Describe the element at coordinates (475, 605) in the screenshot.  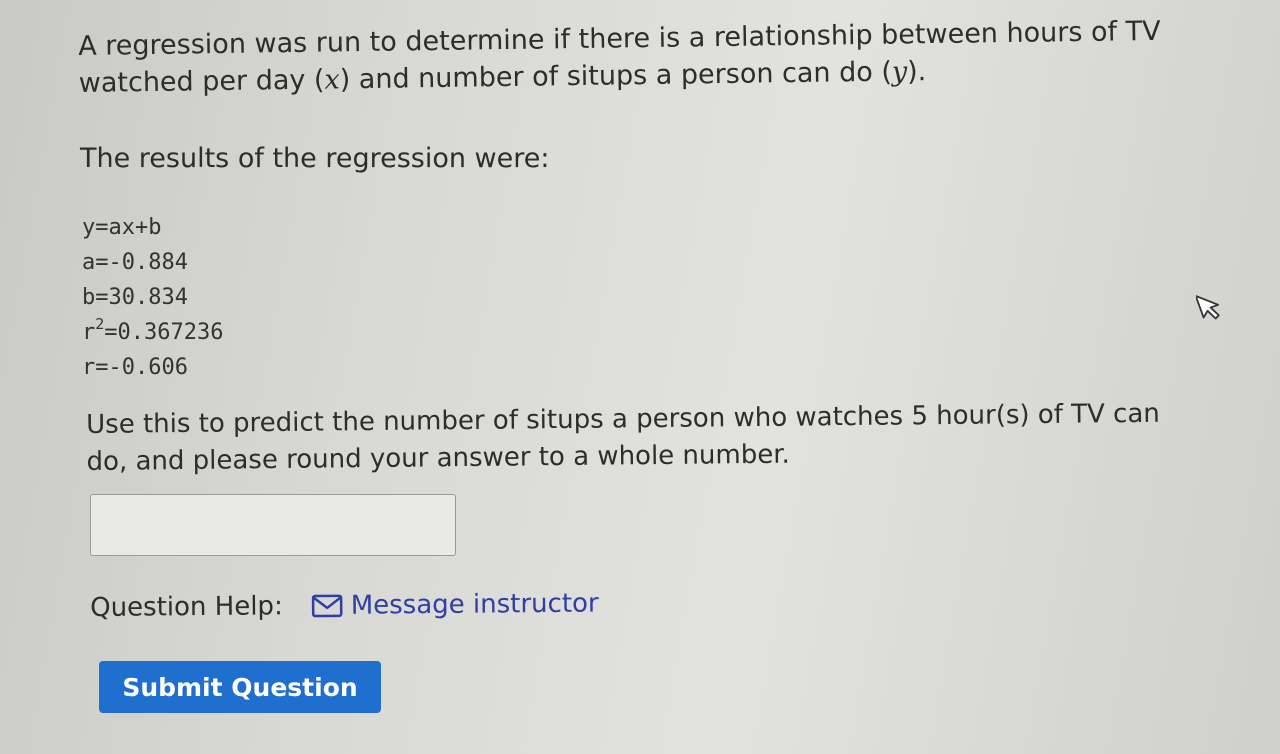
I see `message-instructor-link: Message instructor` at that location.